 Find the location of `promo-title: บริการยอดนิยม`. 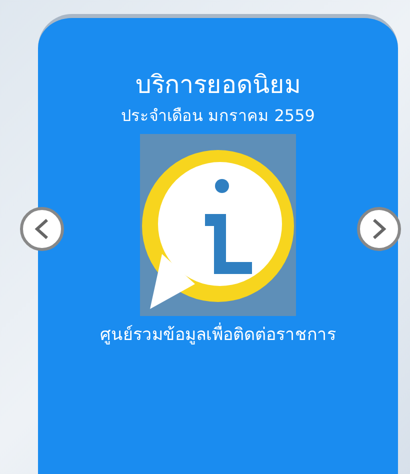

promo-title: บริการยอดนิยม is located at coordinates (218, 85).